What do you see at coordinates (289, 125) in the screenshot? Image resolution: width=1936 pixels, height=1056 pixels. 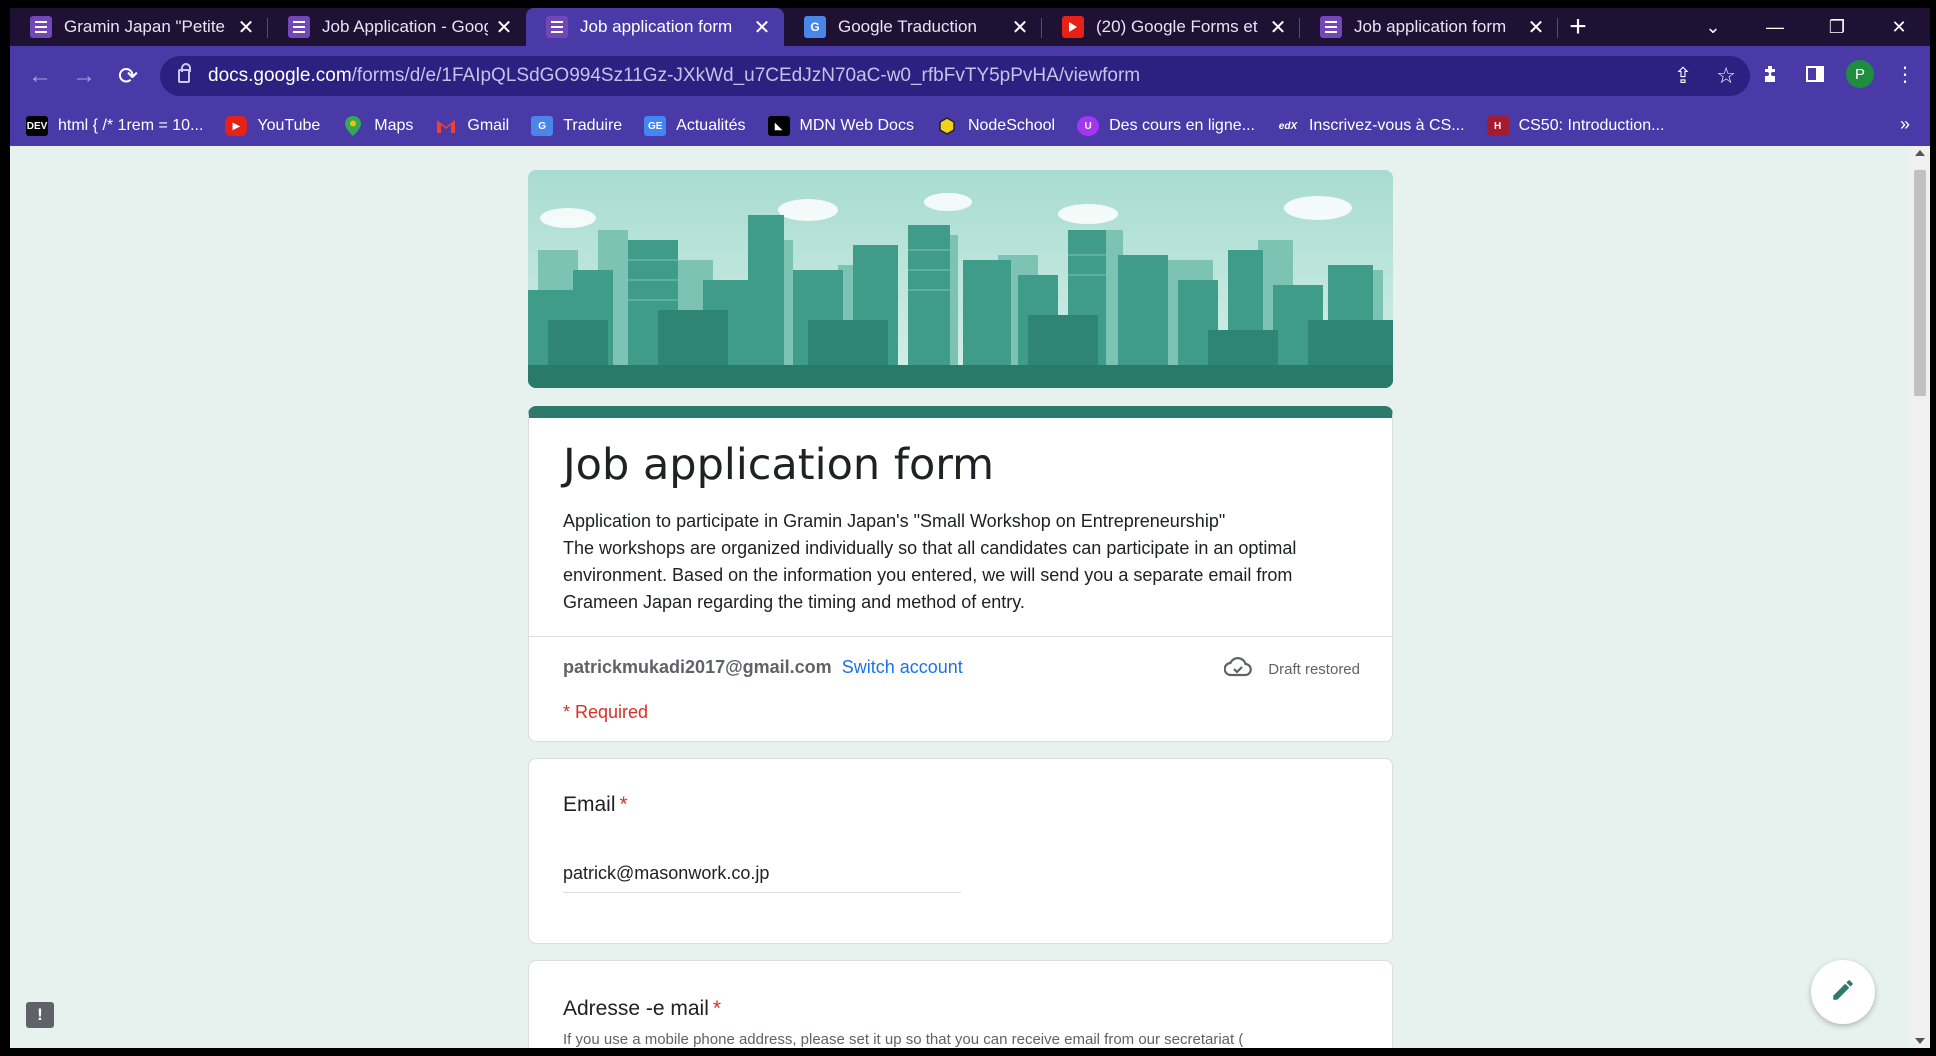 I see `bookmark-label: YouTube` at bounding box center [289, 125].